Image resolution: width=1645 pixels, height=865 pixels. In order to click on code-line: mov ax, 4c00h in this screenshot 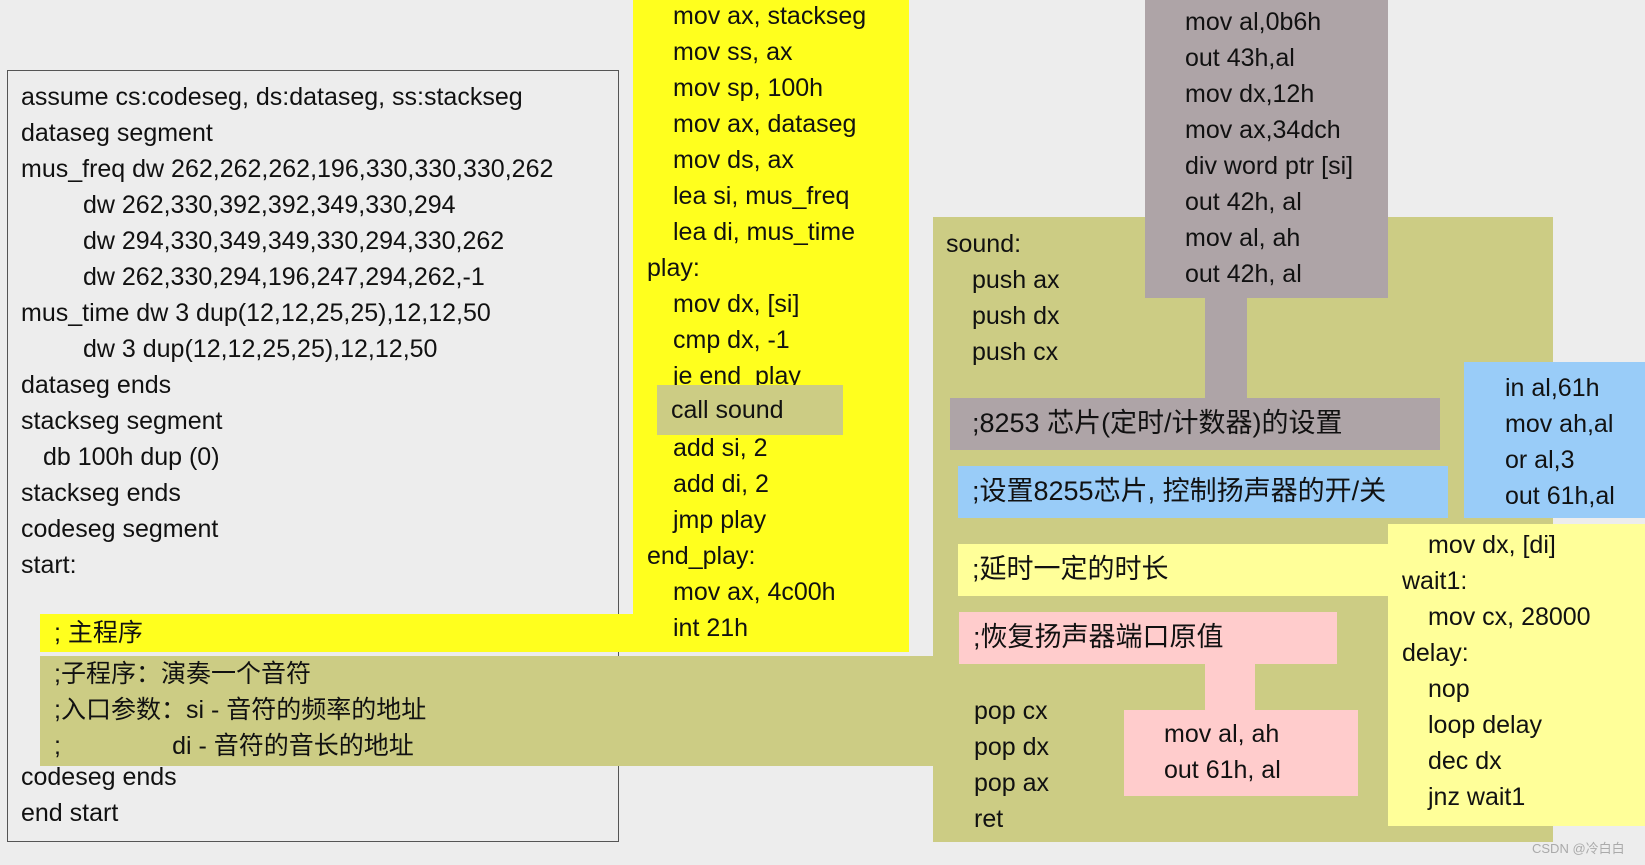, I will do `click(754, 592)`.